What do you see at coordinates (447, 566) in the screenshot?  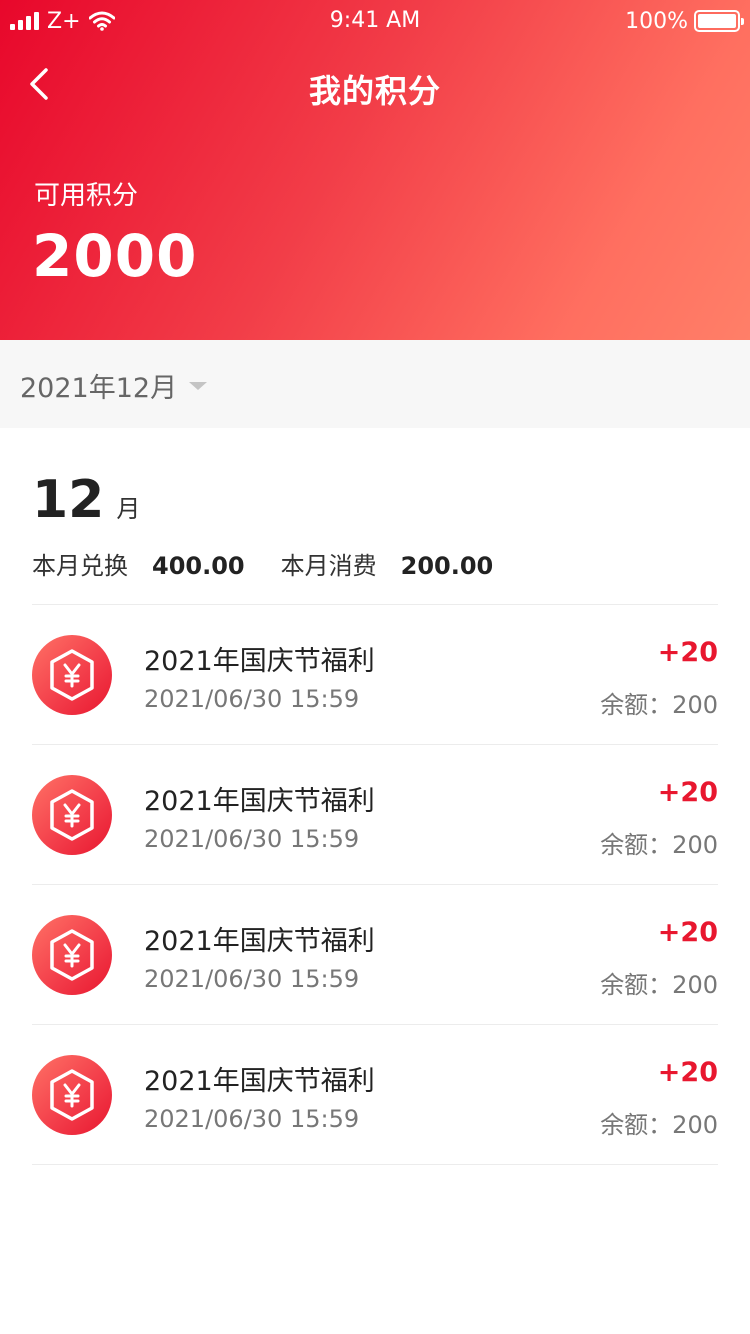 I see `consume-value: 200.00` at bounding box center [447, 566].